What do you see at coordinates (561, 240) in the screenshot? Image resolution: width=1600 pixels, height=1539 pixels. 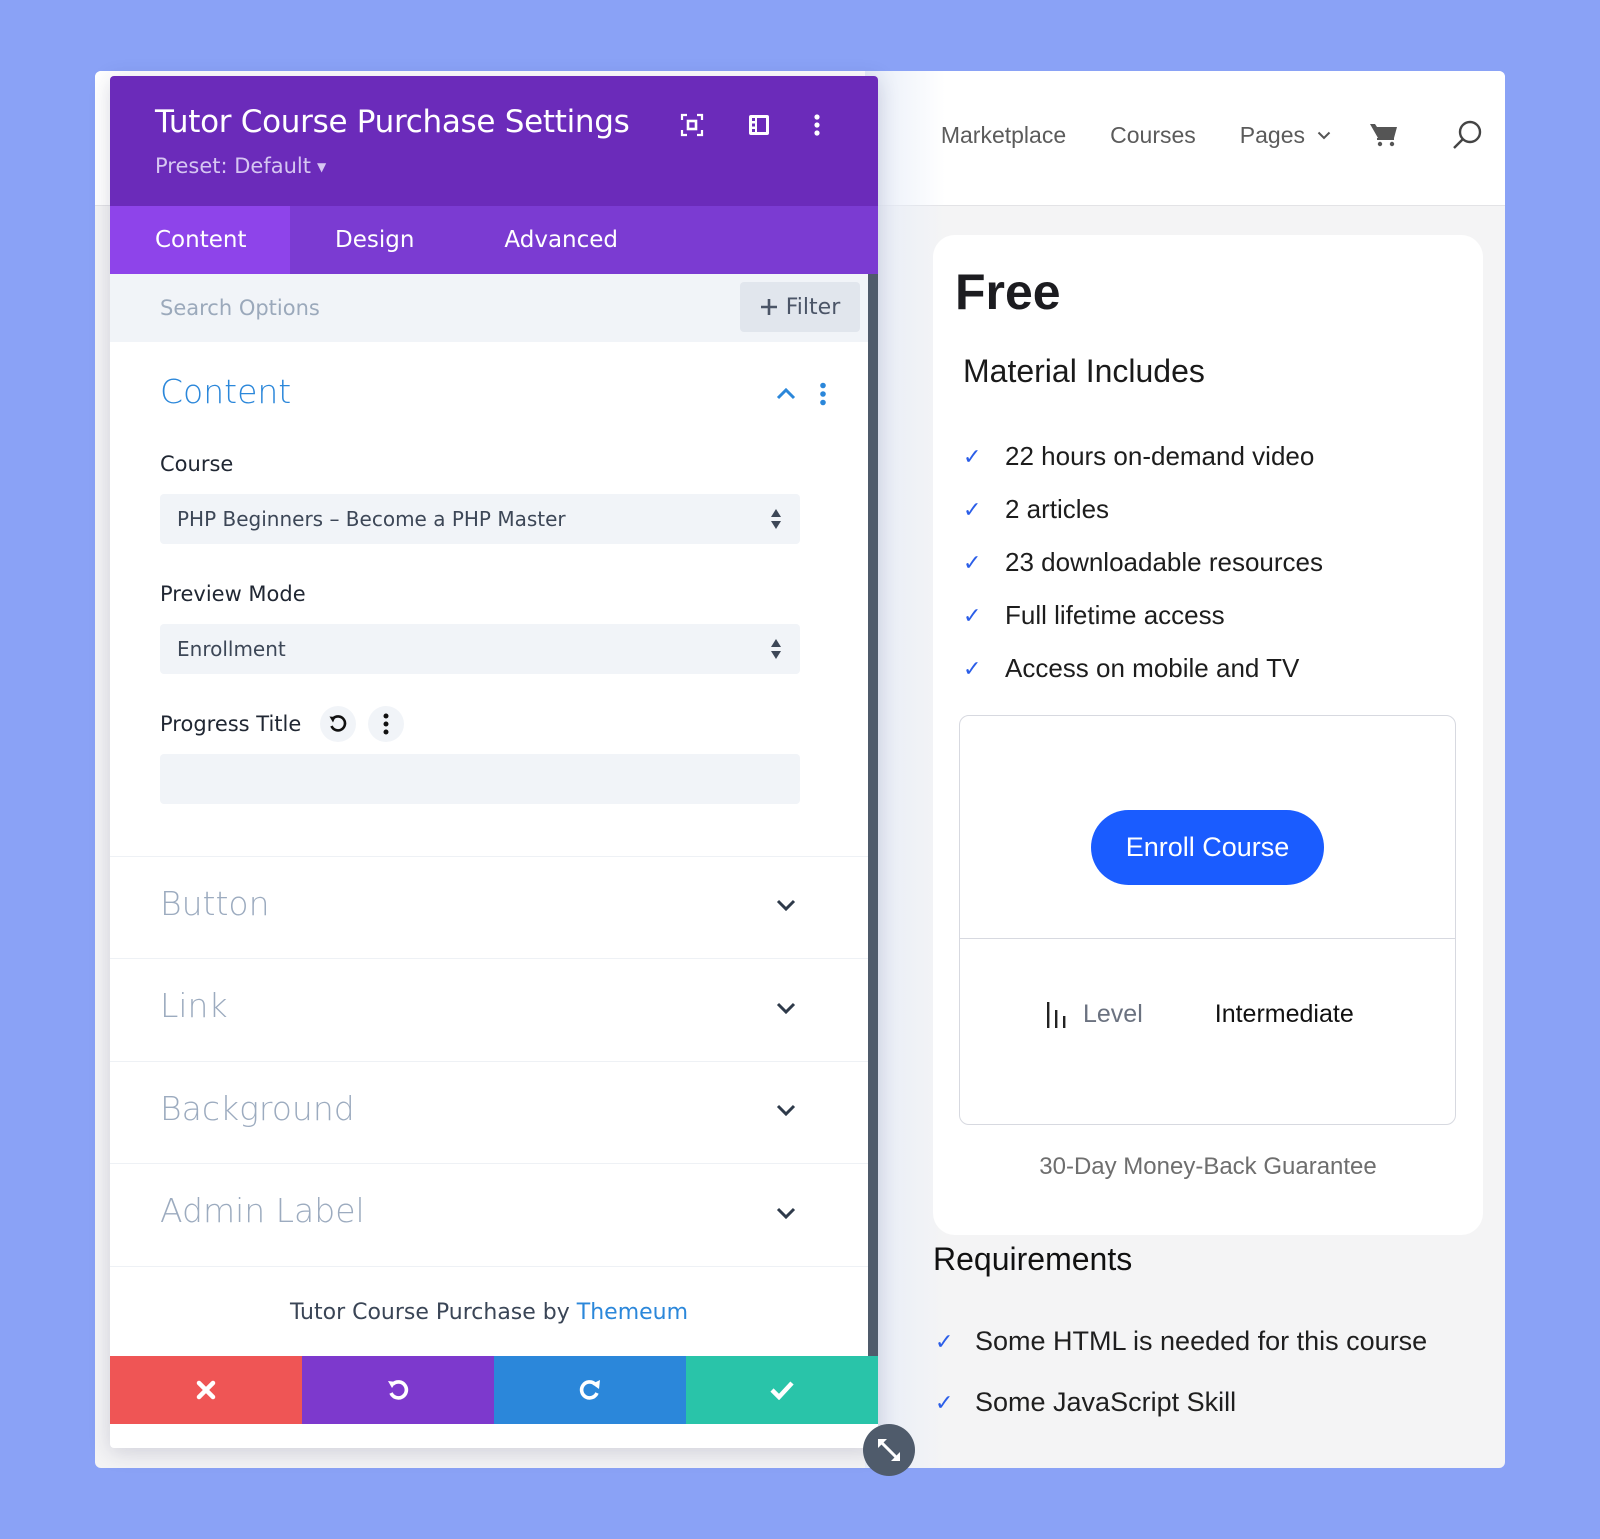 I see `tab-advanced: Advanced` at bounding box center [561, 240].